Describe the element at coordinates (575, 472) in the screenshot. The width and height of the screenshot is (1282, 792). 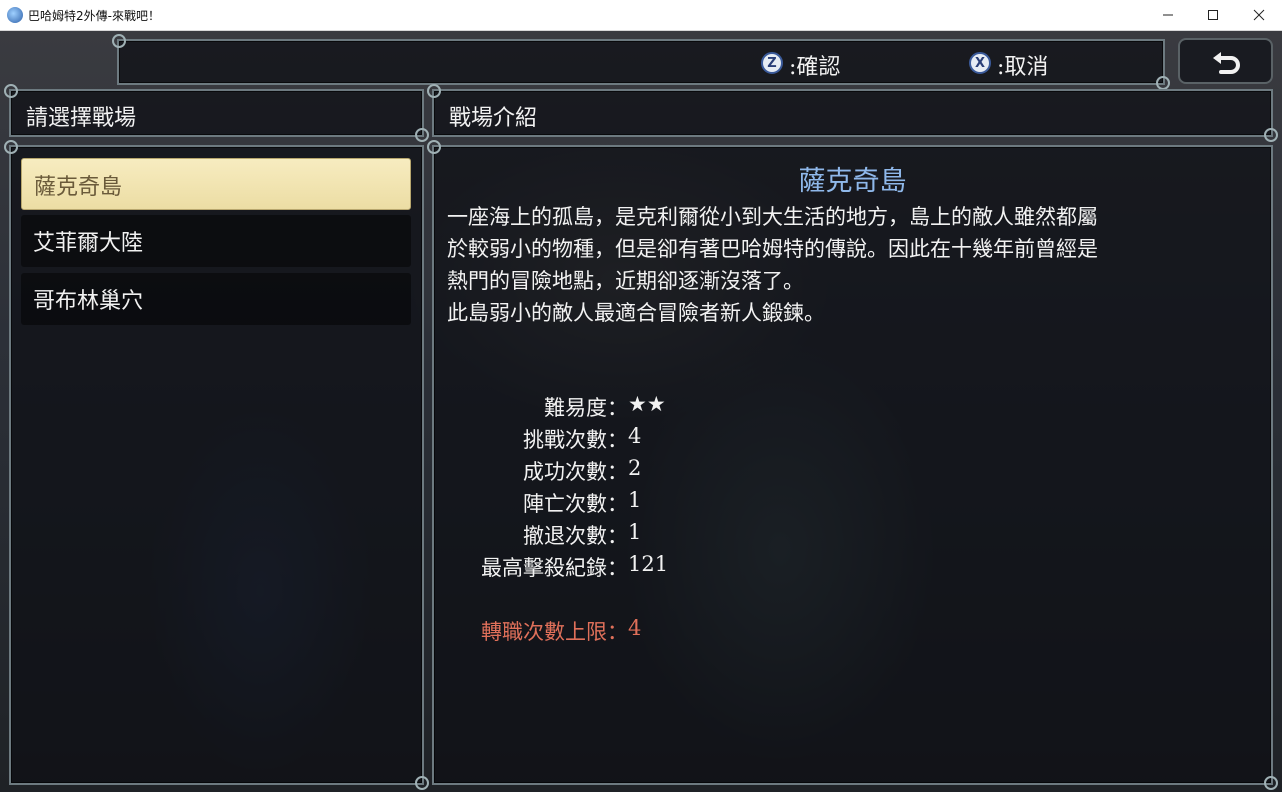
I see `success-count-label: 成功次數：` at that location.